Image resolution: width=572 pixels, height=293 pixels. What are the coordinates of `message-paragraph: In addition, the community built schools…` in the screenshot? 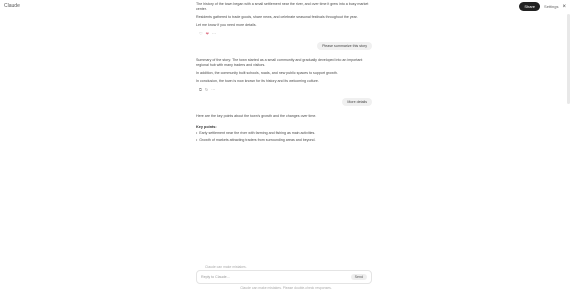 It's located at (267, 73).